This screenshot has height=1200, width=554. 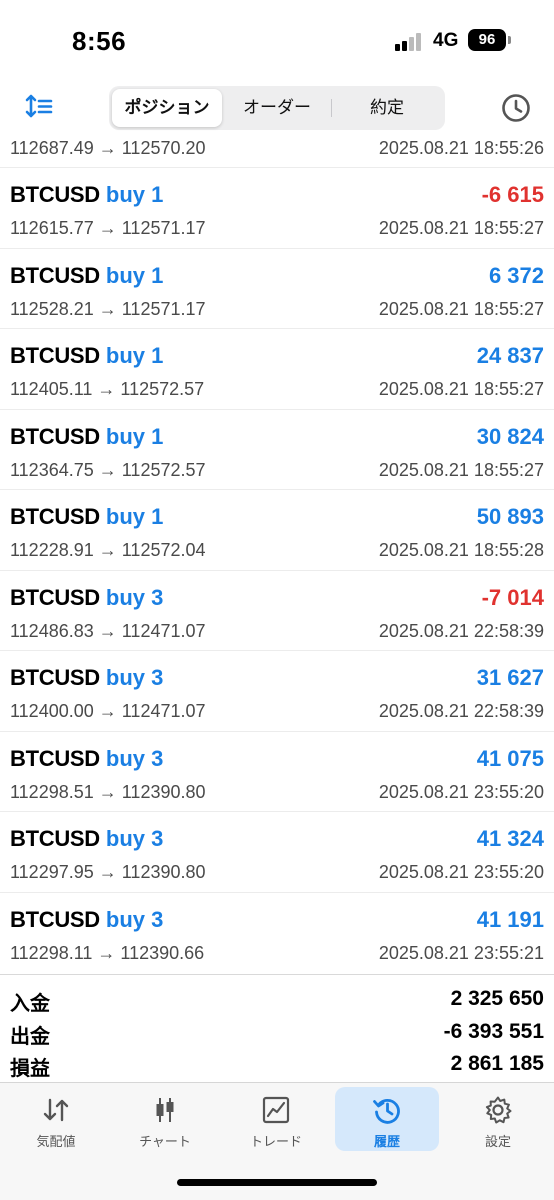 What do you see at coordinates (108, 550) in the screenshot?
I see `price-range: 112228.91 → 112572.04` at bounding box center [108, 550].